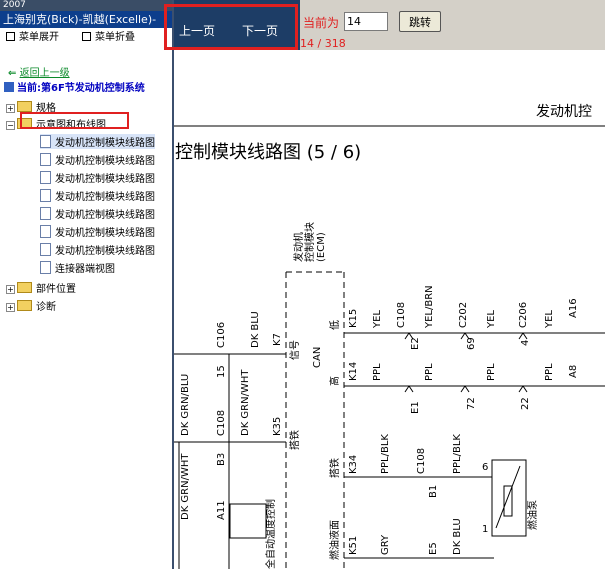  Describe the element at coordinates (564, 112) in the screenshot. I see `diagram-header: 发动机控` at that location.